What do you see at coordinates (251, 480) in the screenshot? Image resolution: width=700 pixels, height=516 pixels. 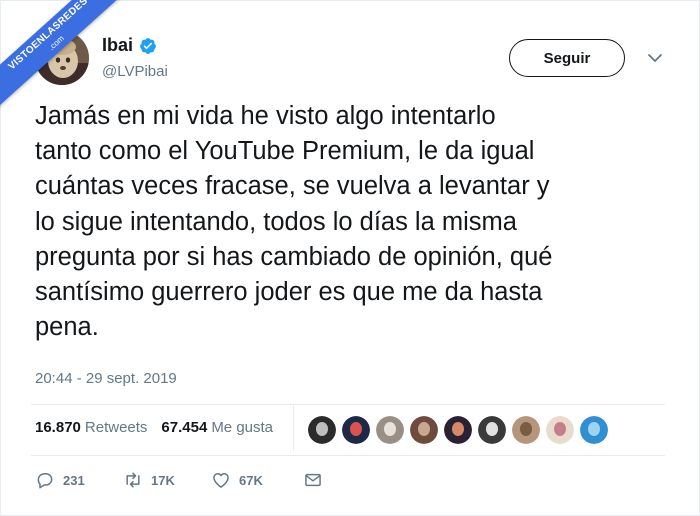 I see `like-count: 67K` at bounding box center [251, 480].